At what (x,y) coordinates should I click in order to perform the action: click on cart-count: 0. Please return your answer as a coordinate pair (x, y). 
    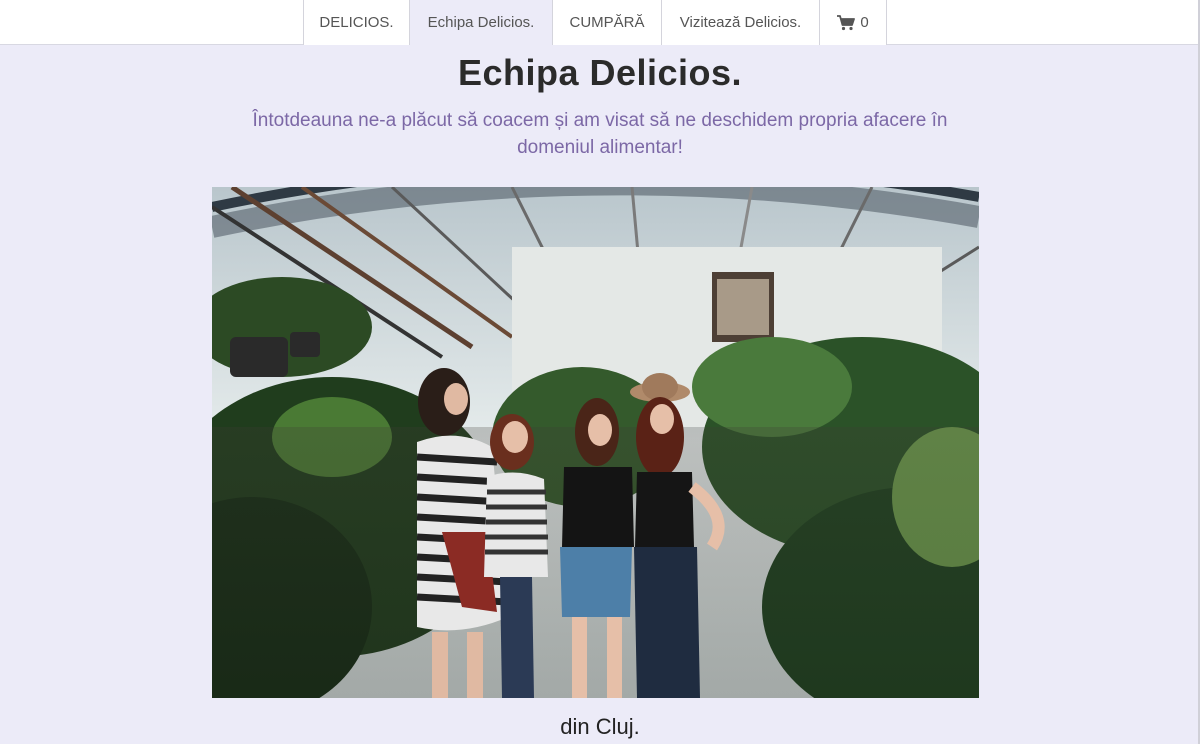
    Looking at the image, I should click on (864, 22).